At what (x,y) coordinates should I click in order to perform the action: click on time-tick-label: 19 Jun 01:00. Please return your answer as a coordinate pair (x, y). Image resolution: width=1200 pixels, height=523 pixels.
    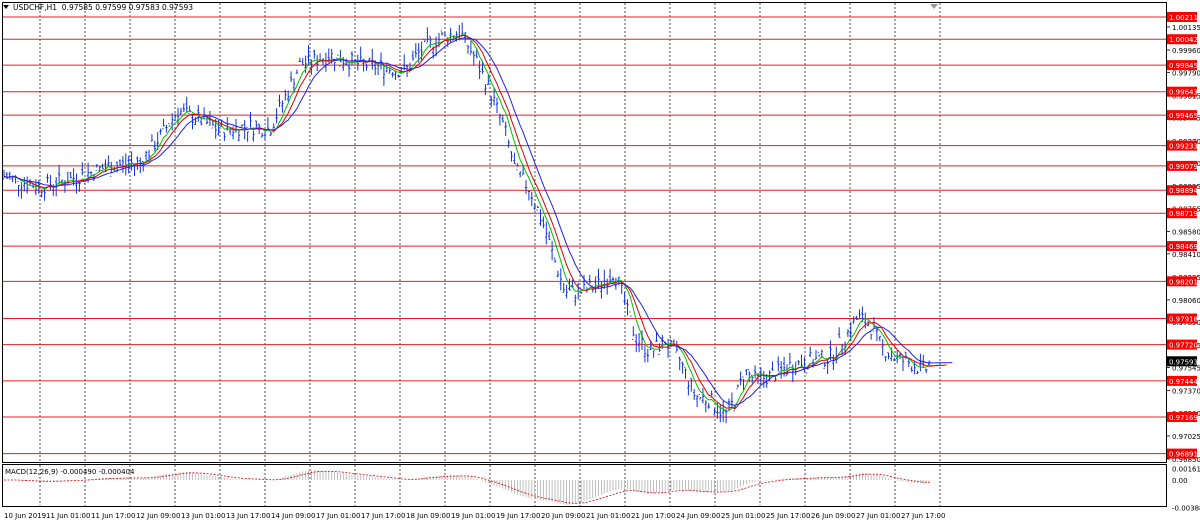
    Looking at the image, I should click on (473, 516).